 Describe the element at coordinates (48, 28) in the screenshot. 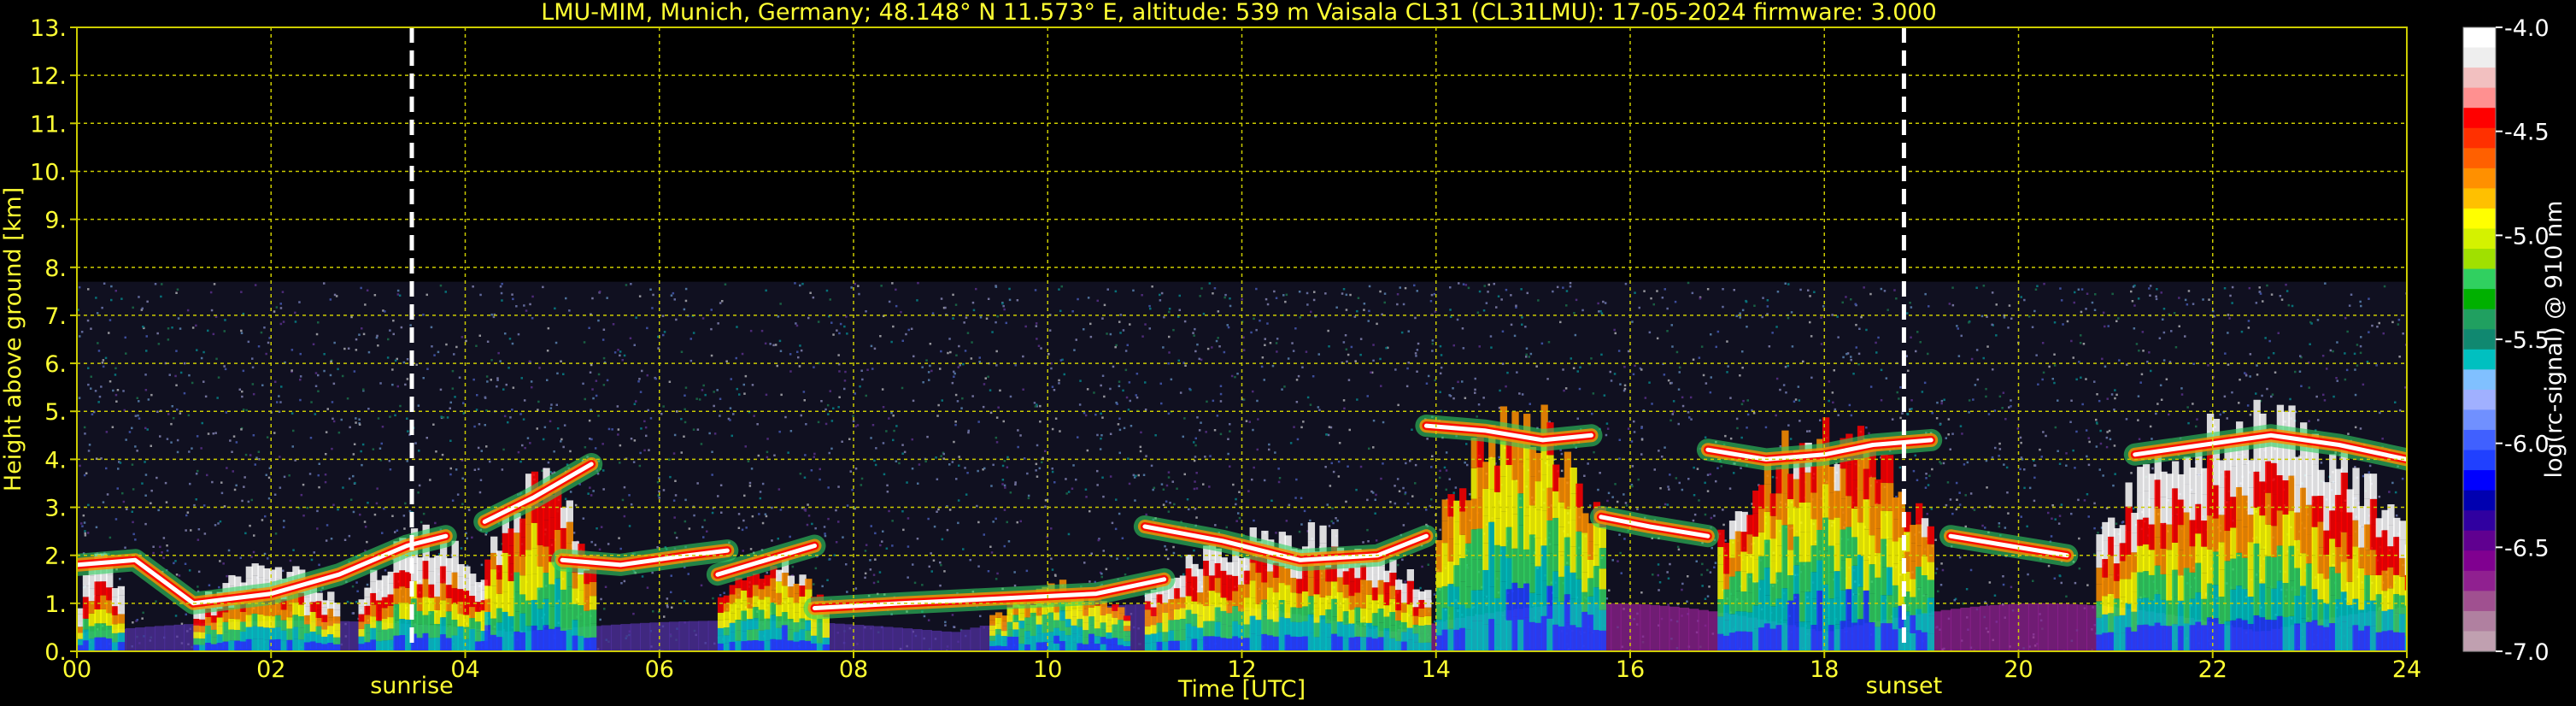

I see `y-tick-label: 13.` at that location.